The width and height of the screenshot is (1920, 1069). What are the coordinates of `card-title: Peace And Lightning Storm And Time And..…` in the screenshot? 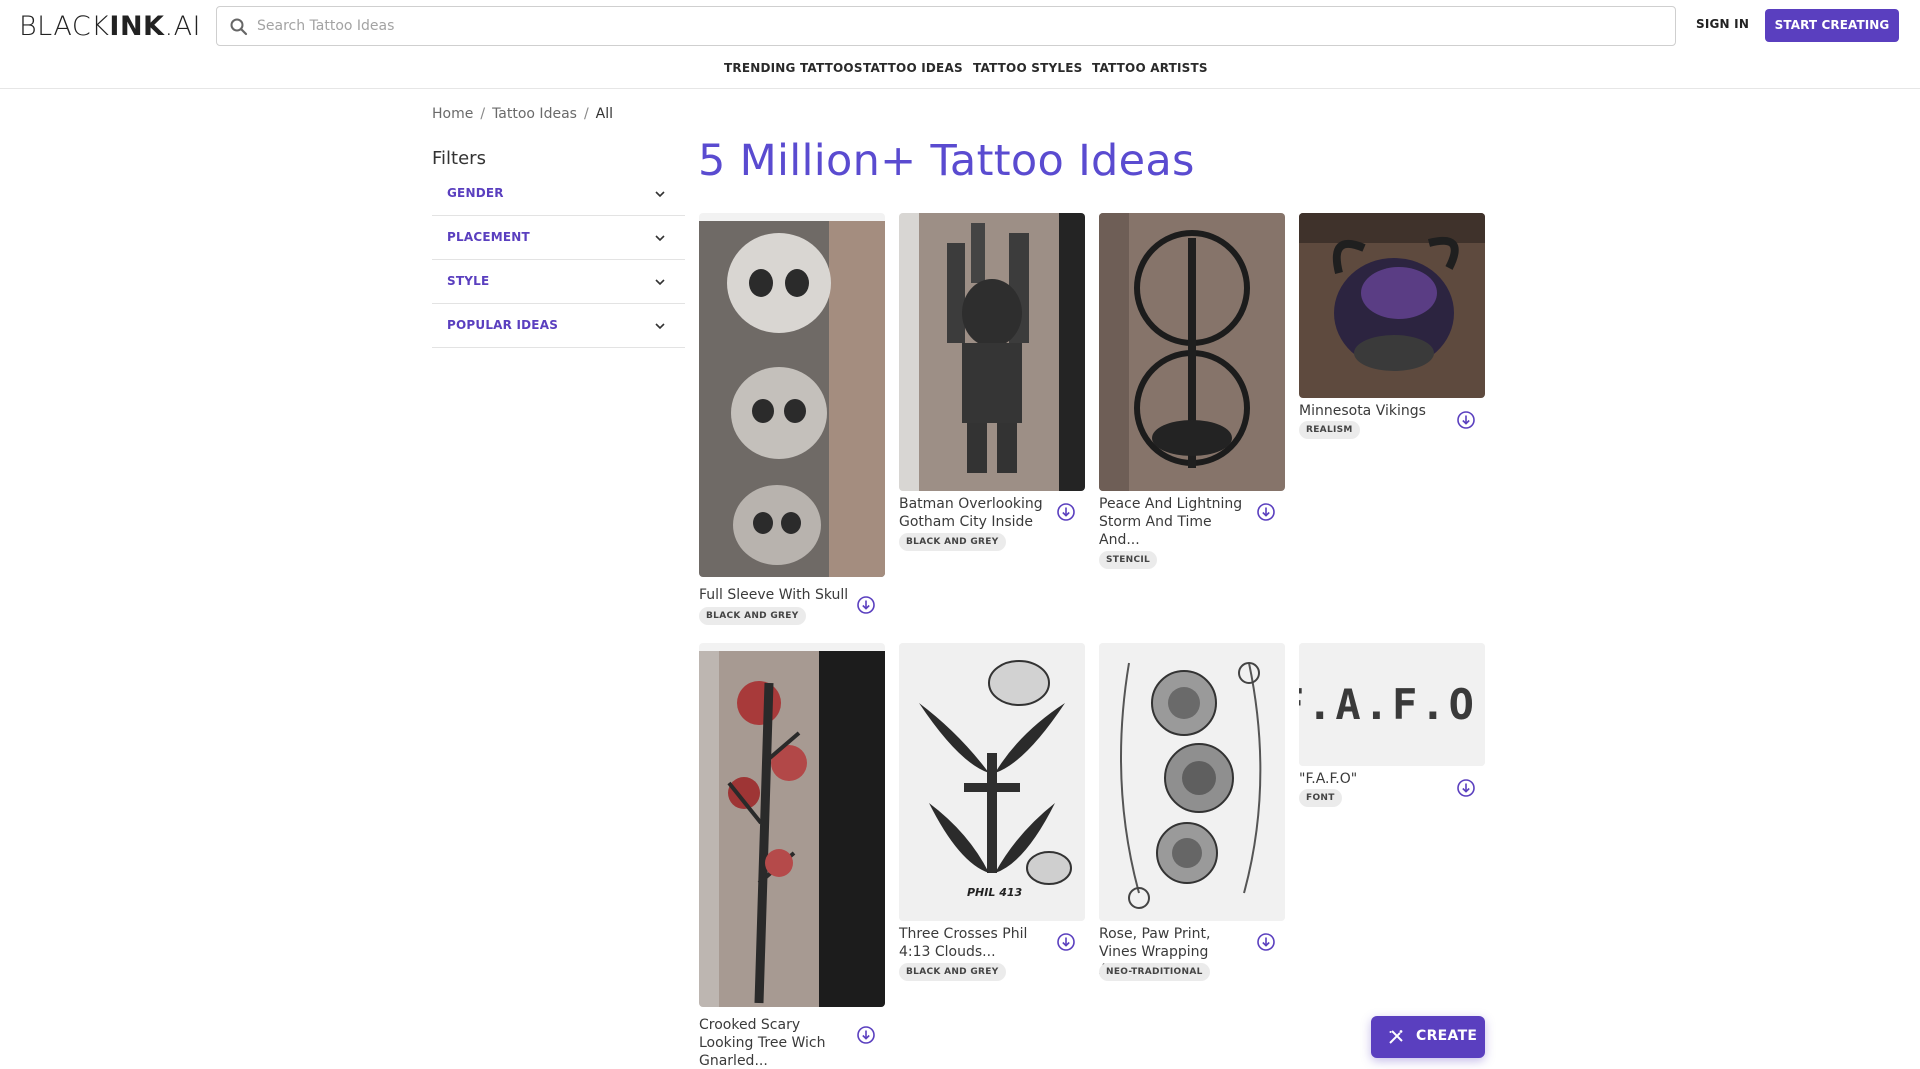 It's located at (1174, 522).